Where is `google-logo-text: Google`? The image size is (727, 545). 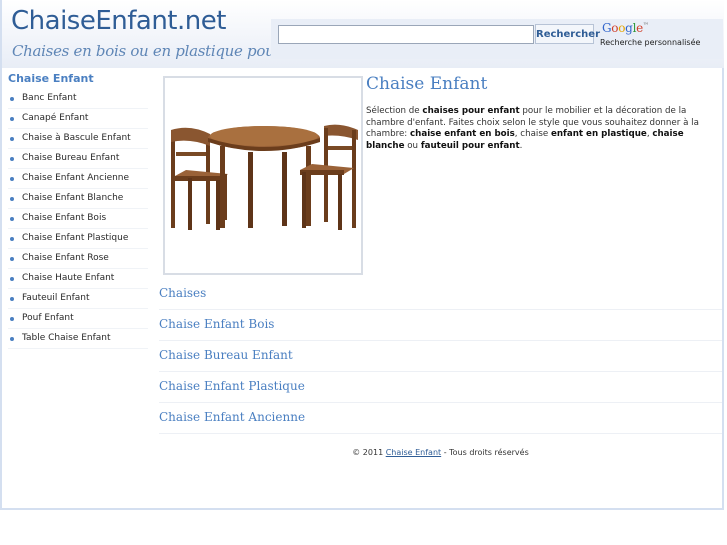 google-logo-text: Google is located at coordinates (622, 28).